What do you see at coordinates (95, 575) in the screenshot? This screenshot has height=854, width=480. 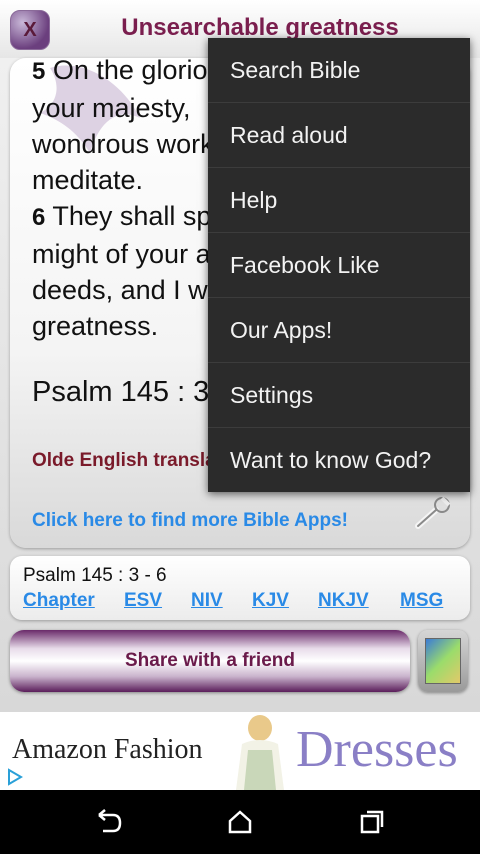 I see `reference-label: Psalm 145 : 3 - 6` at bounding box center [95, 575].